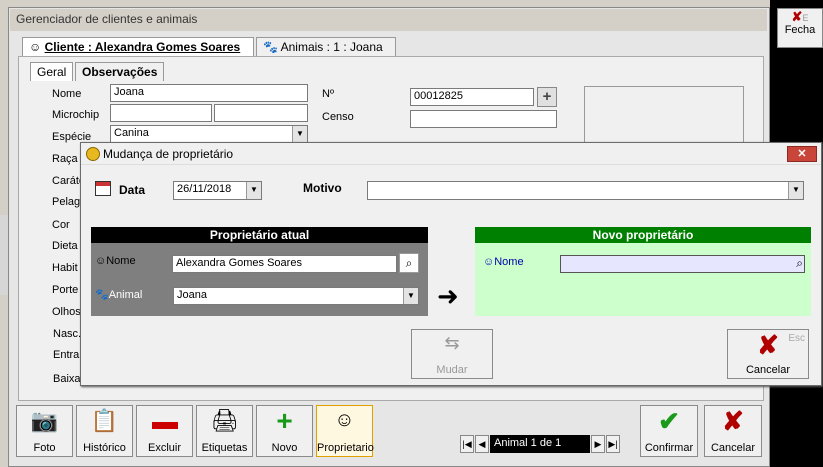 Image resolution: width=823 pixels, height=467 pixels. I want to click on novo-button: + Novo, so click(284, 431).